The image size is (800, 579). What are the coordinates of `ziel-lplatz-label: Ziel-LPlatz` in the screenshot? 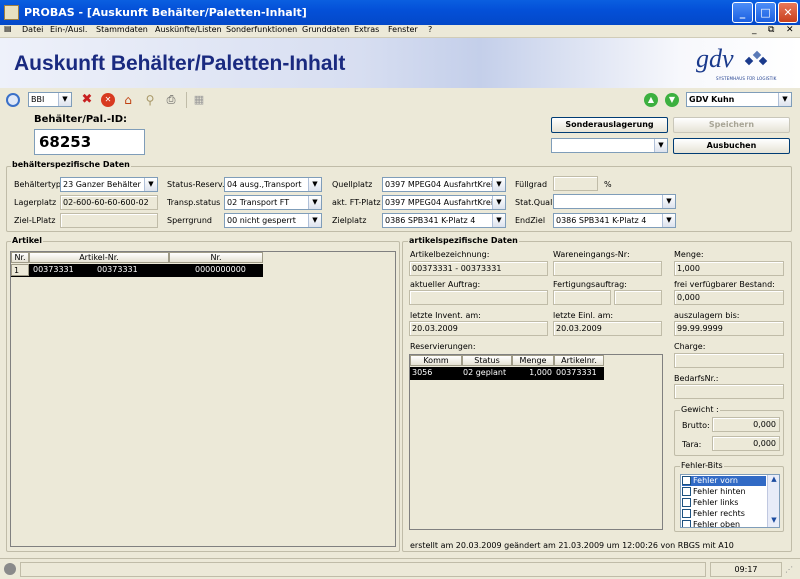 It's located at (35, 220).